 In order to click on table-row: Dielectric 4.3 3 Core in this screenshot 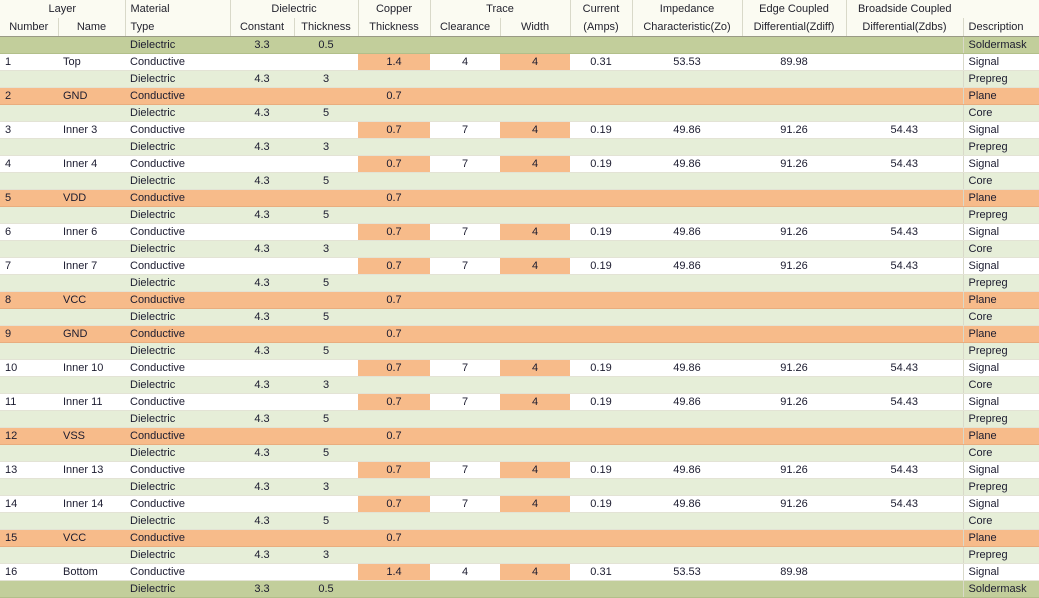, I will do `click(519, 249)`.